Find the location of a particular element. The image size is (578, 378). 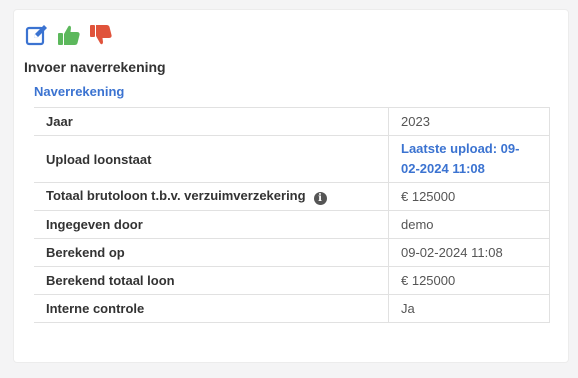

row-label: Ingegeven door is located at coordinates (211, 224).